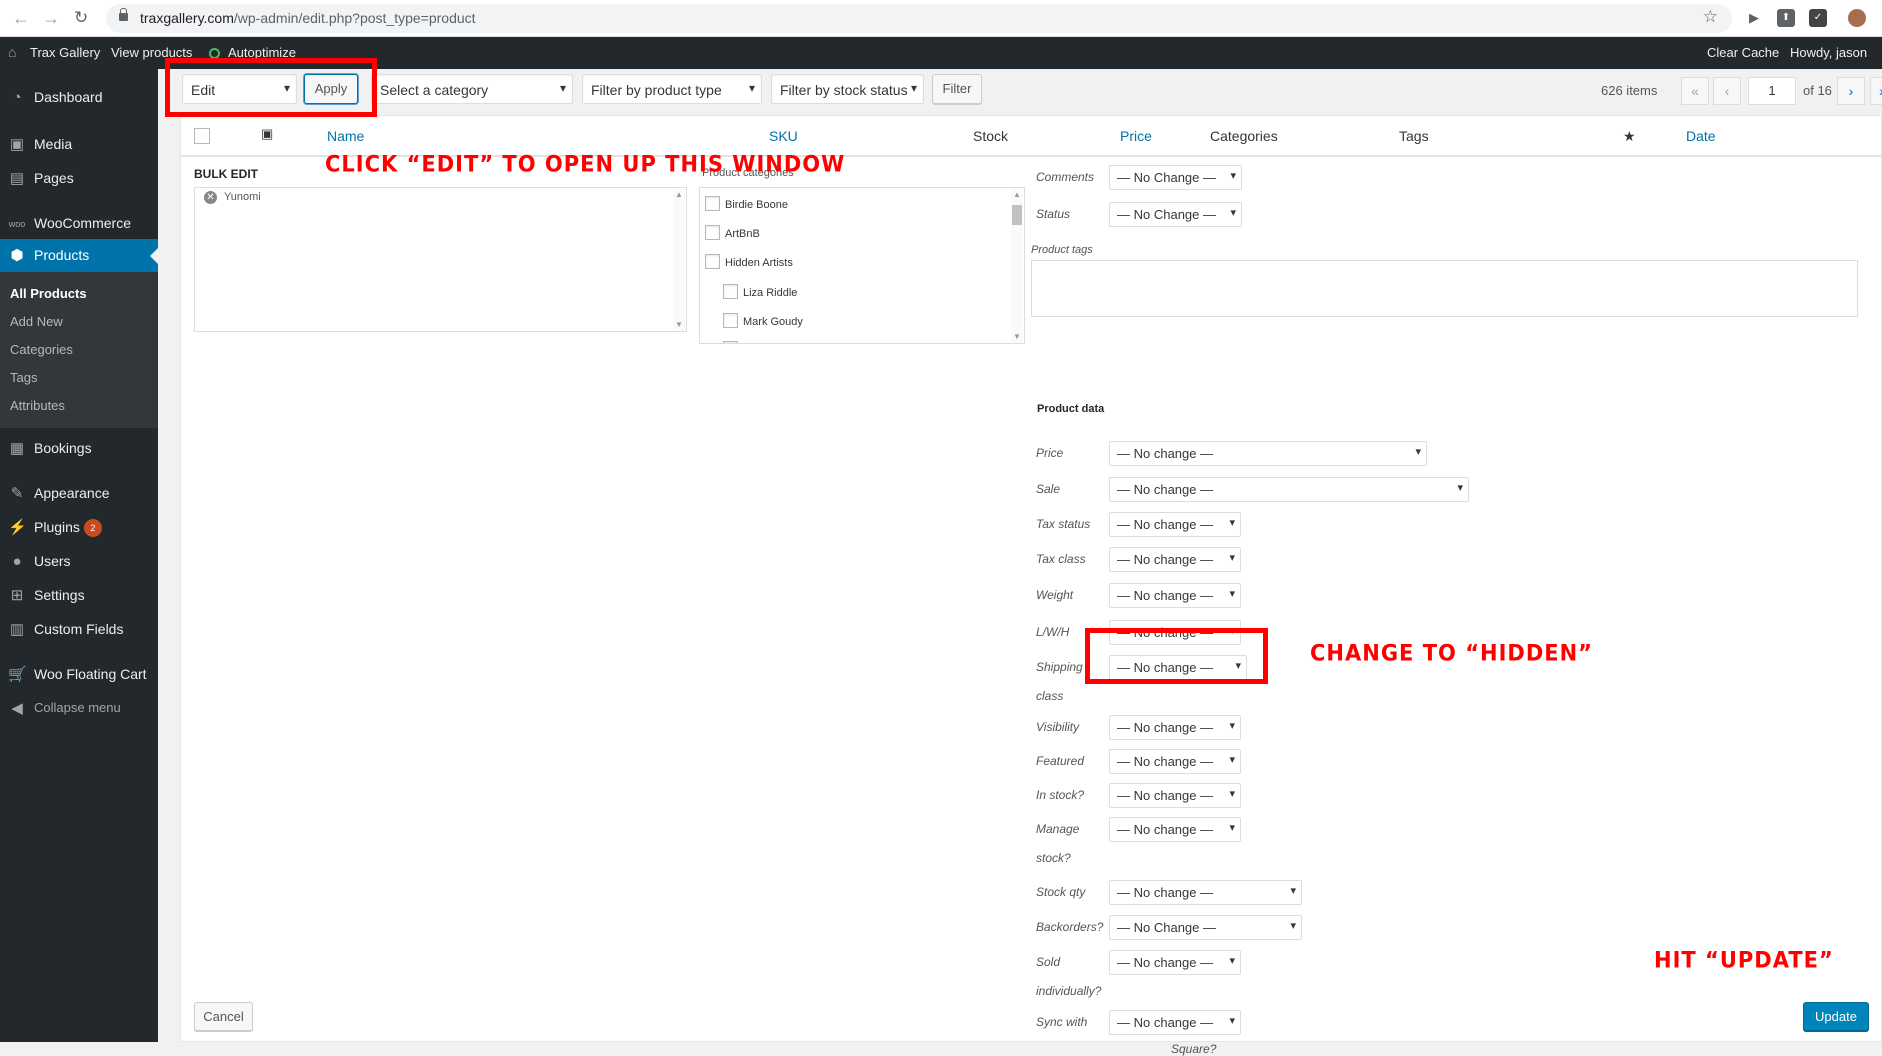  Describe the element at coordinates (1851, 91) in the screenshot. I see `next-page-button: ›` at that location.